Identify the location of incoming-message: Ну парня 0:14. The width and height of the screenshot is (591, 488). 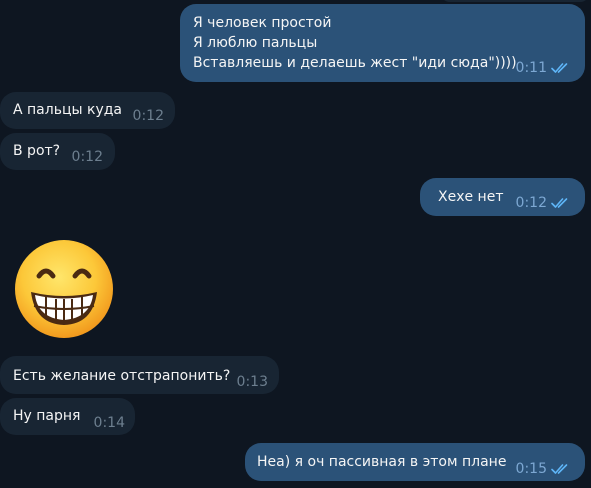
(67, 416).